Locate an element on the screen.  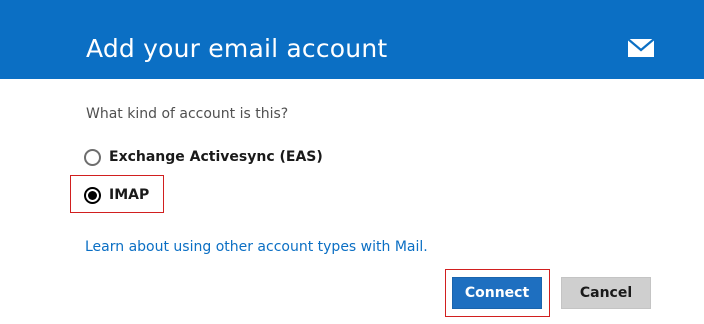
option-label-eas: Exchange Activesync (EAS) is located at coordinates (216, 157).